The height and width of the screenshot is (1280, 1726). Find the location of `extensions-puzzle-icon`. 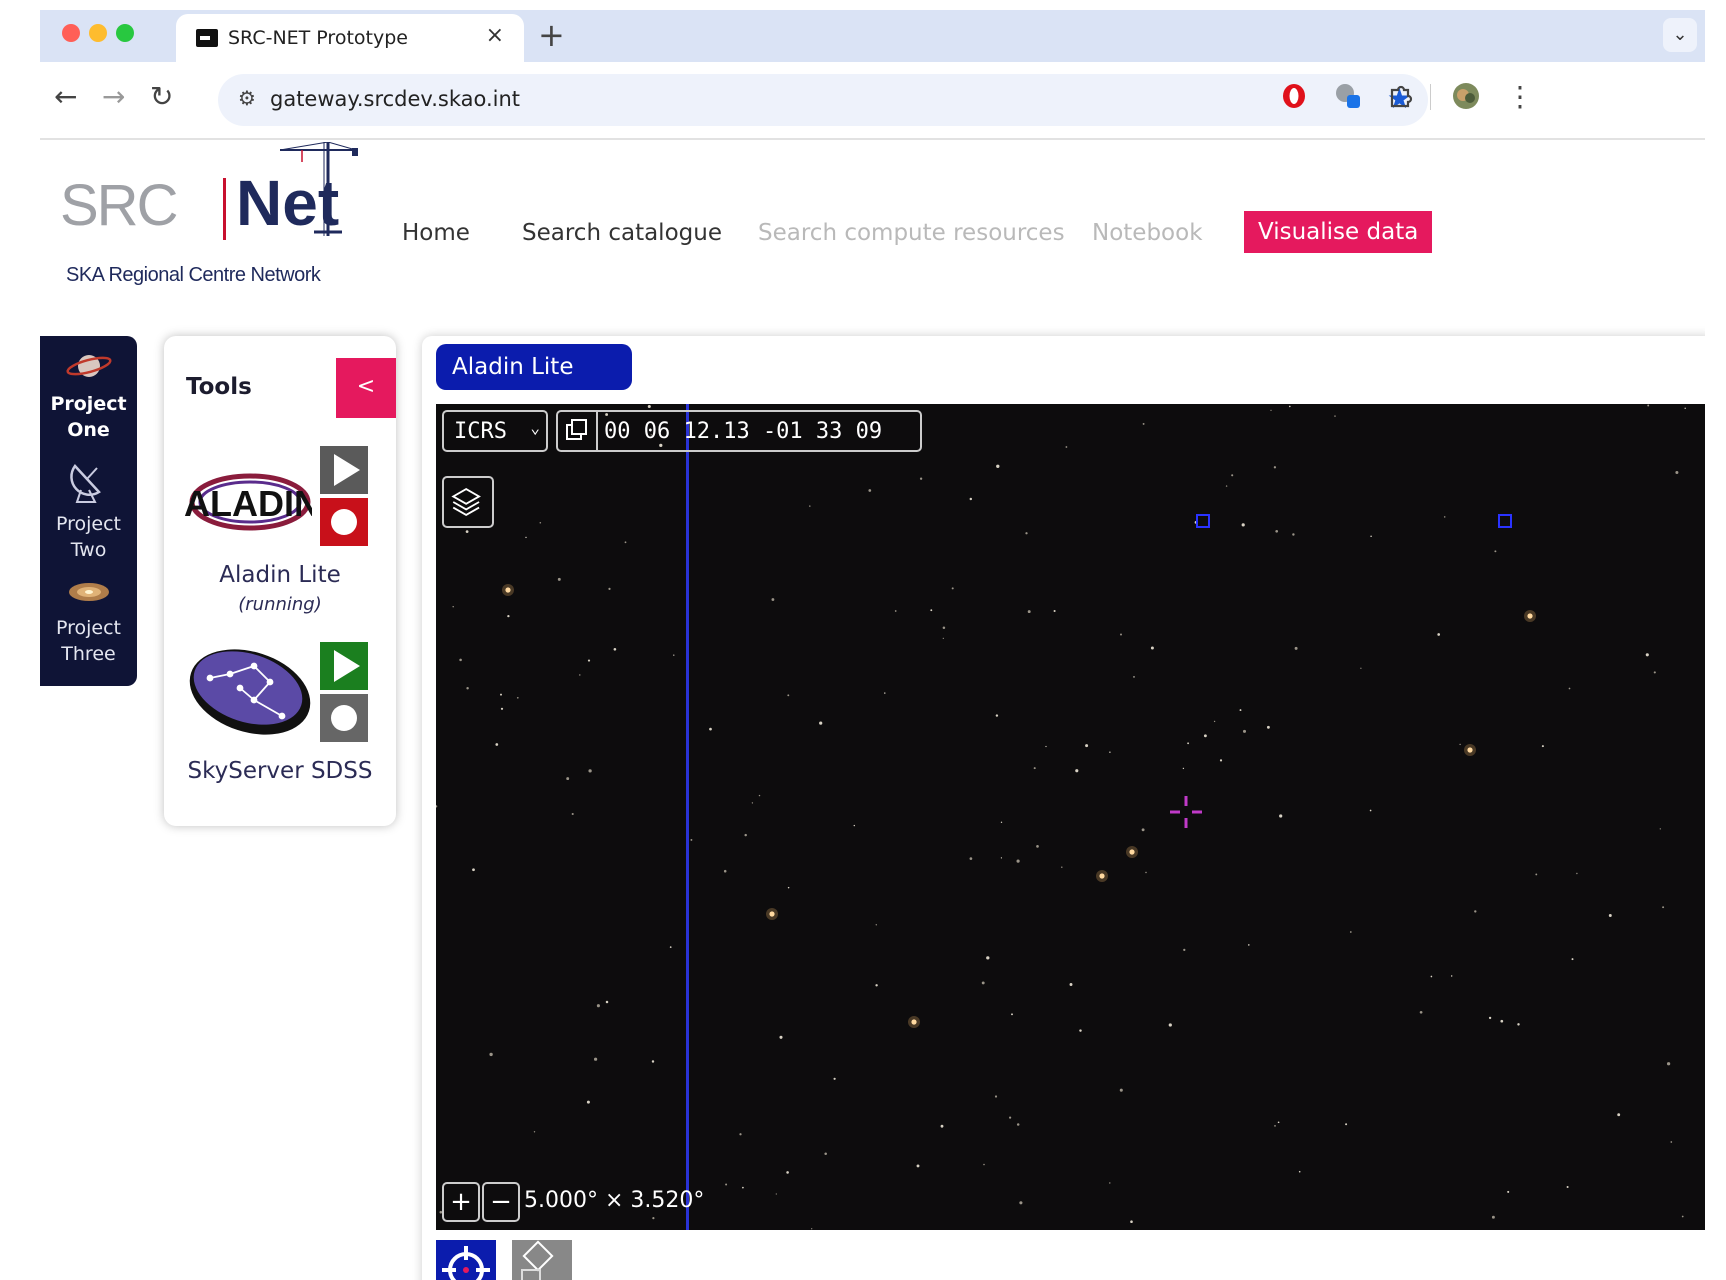

extensions-puzzle-icon is located at coordinates (1400, 96).